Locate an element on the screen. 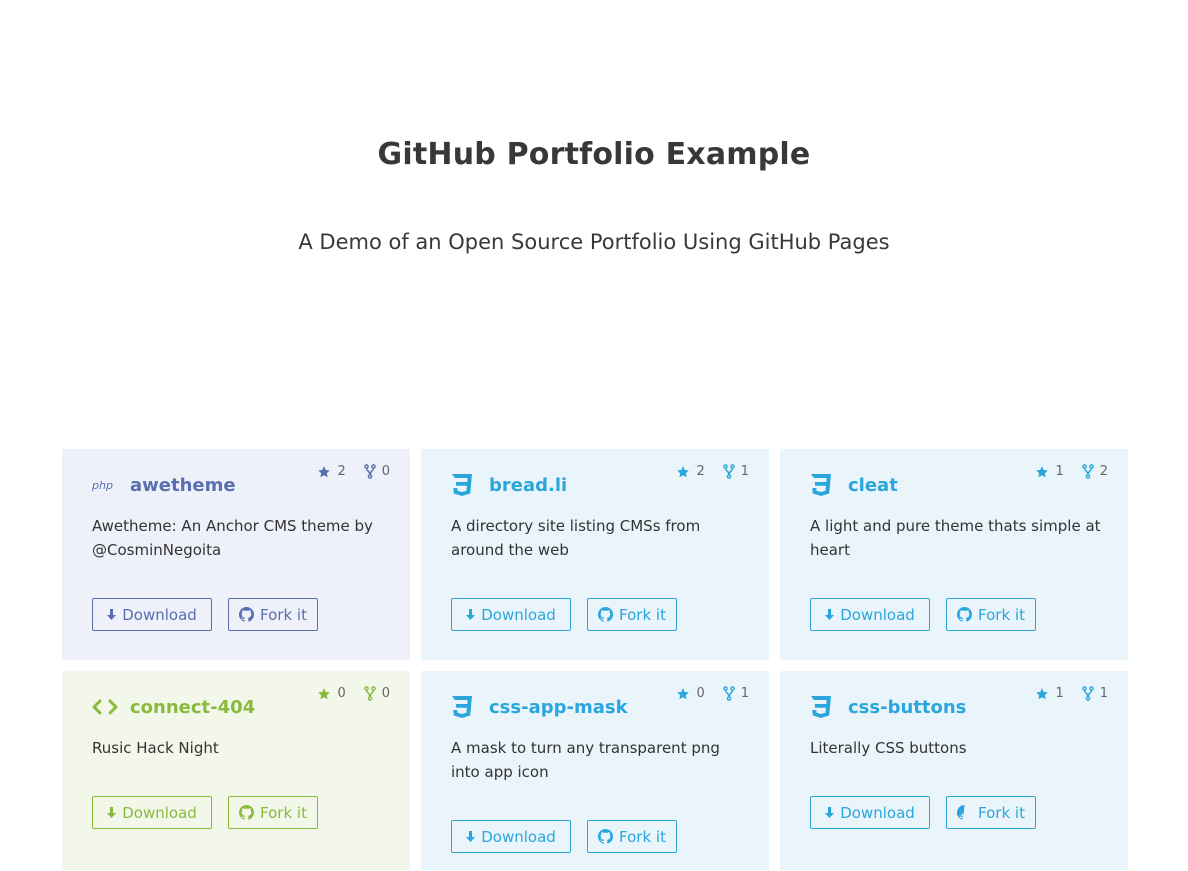 The image size is (1188, 871). repo-name-link: cleat is located at coordinates (873, 485).